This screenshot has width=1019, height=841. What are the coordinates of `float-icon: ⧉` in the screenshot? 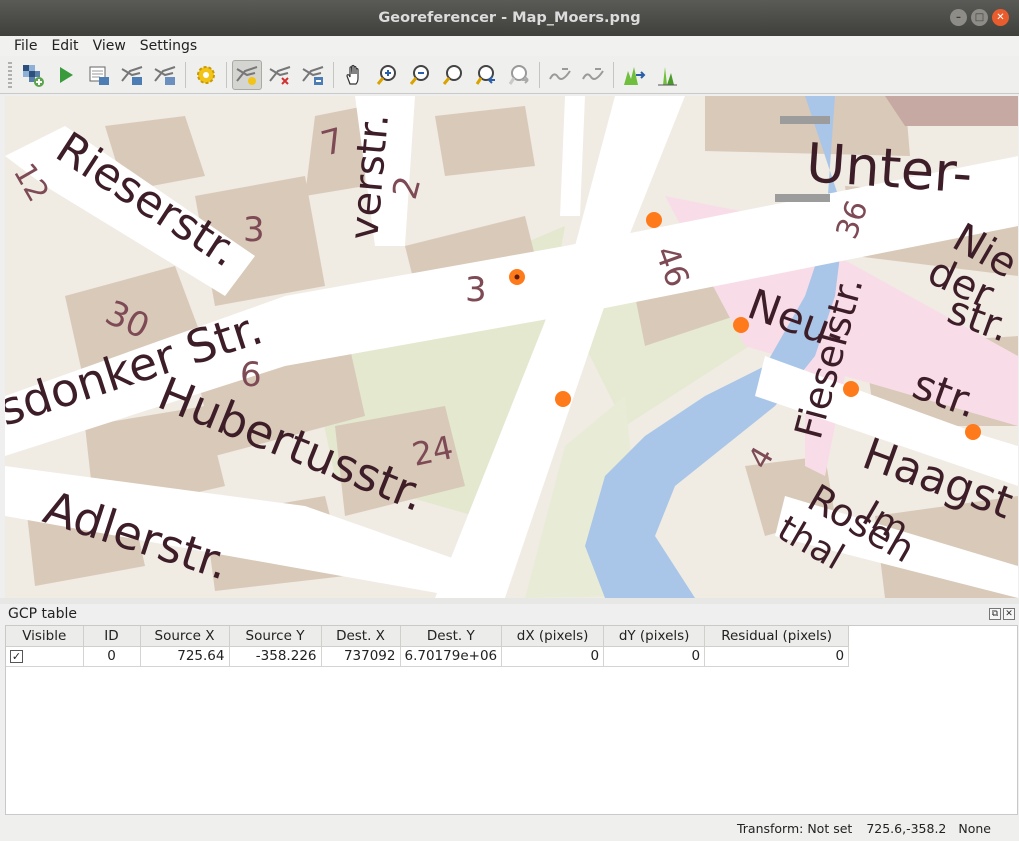 It's located at (995, 614).